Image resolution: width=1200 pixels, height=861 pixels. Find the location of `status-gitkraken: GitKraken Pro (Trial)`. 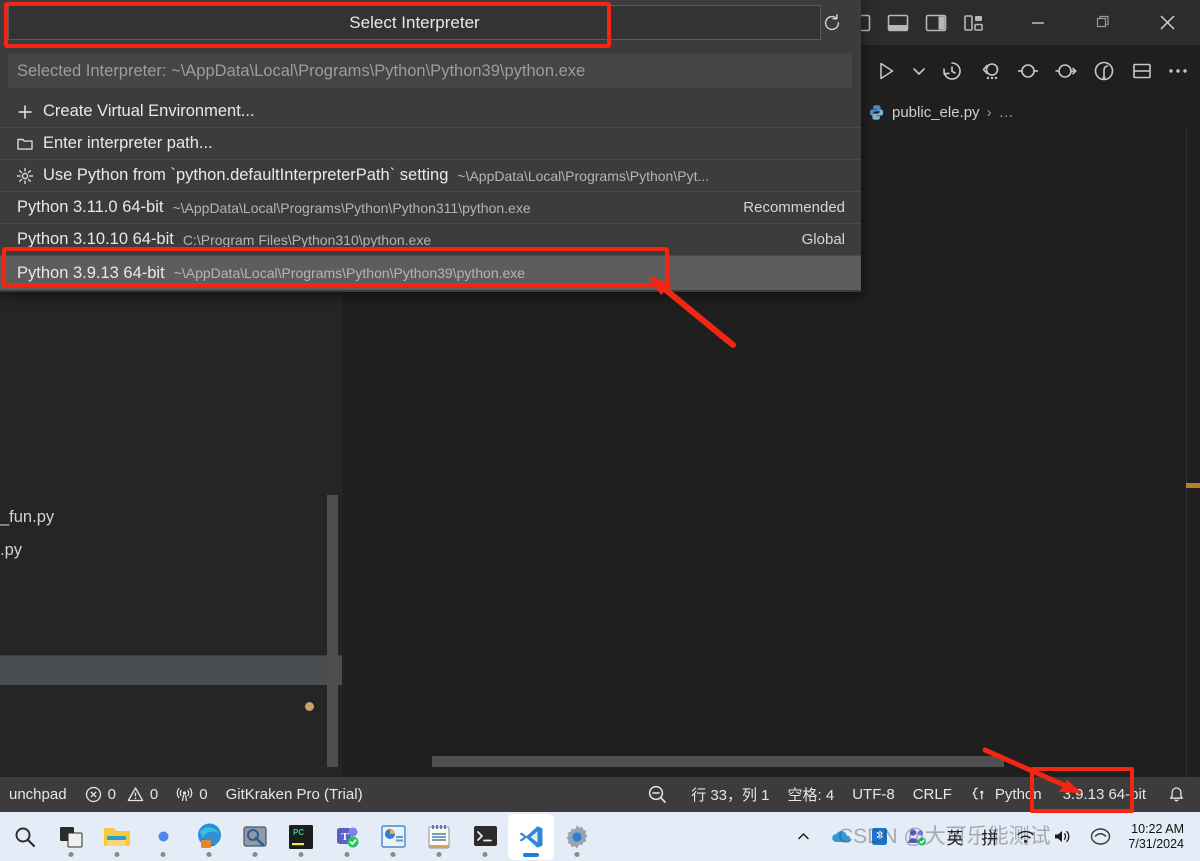

status-gitkraken: GitKraken Pro (Trial) is located at coordinates (294, 794).